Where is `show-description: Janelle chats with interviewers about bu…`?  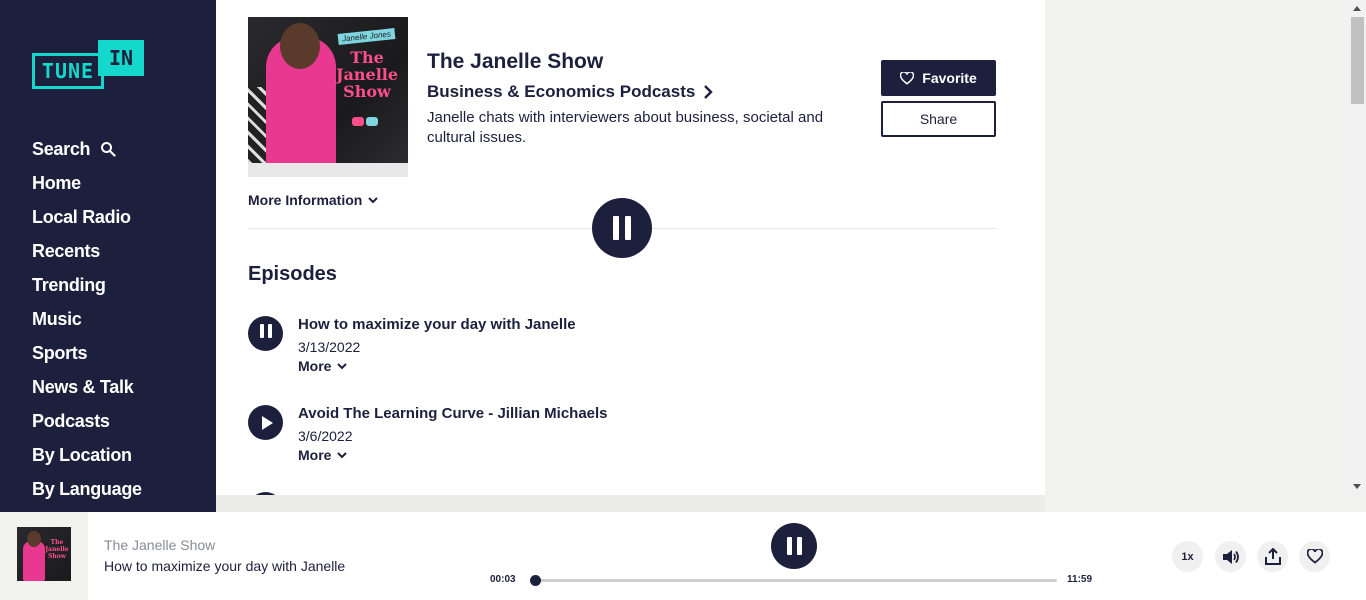 show-description: Janelle chats with interviewers about bu… is located at coordinates (625, 127).